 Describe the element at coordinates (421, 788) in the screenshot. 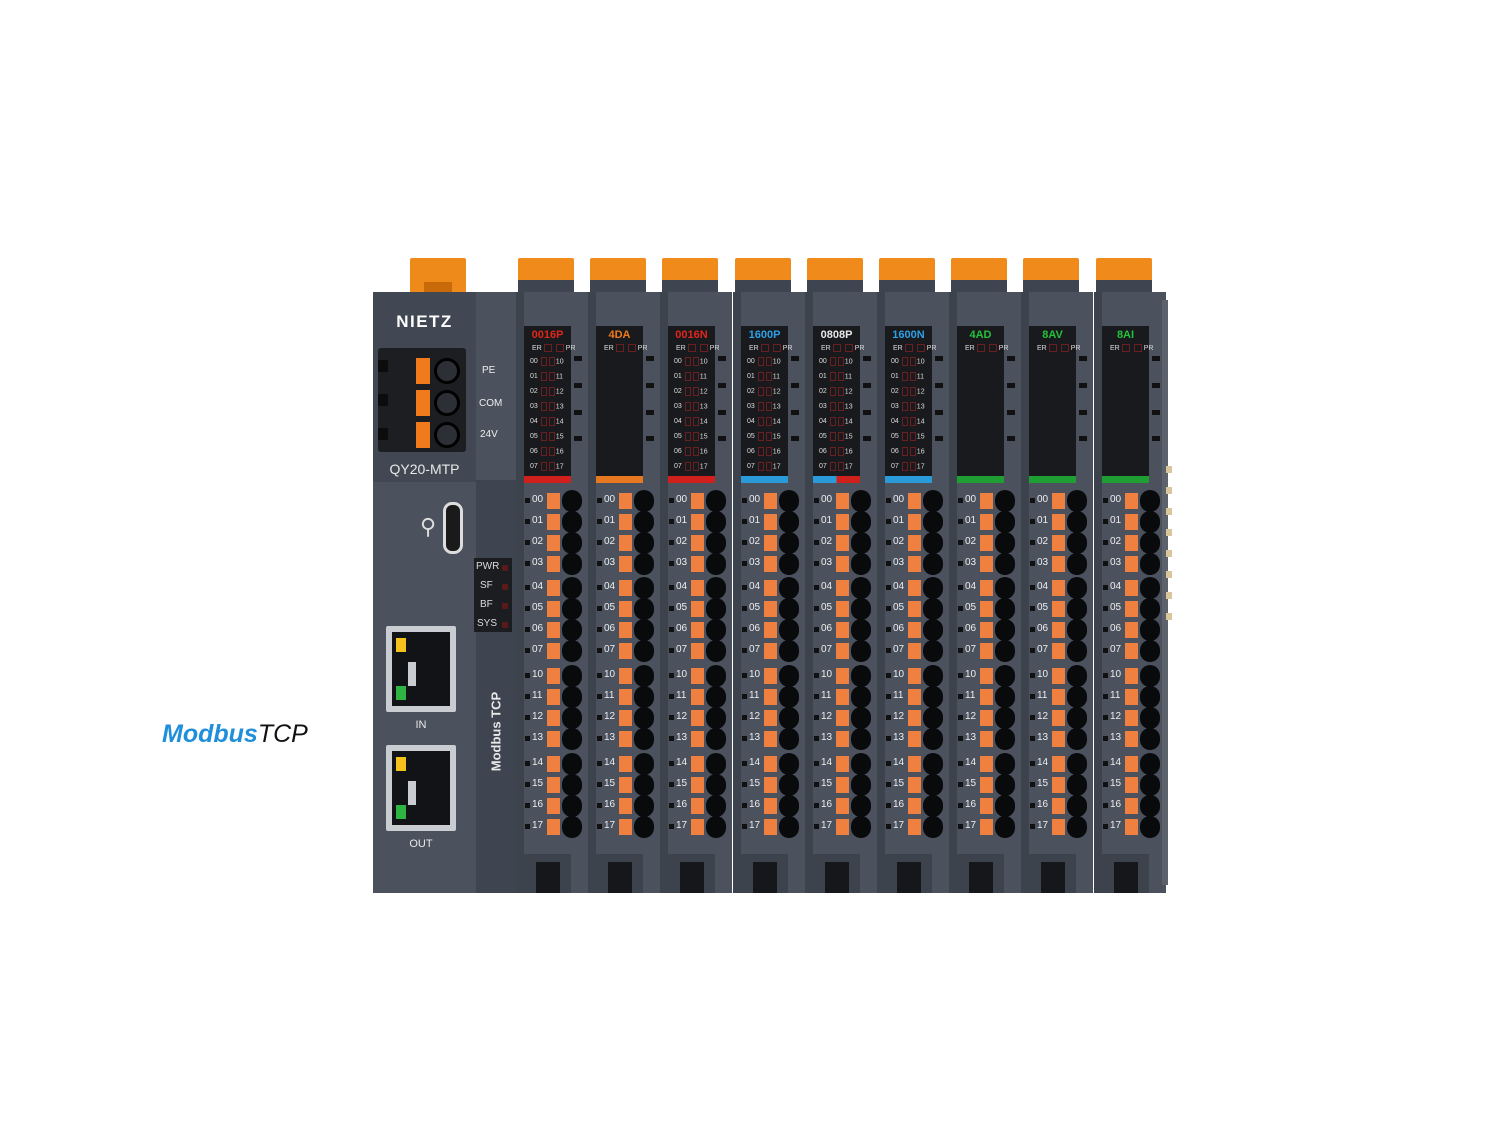

I see `ethernet-port-out` at that location.